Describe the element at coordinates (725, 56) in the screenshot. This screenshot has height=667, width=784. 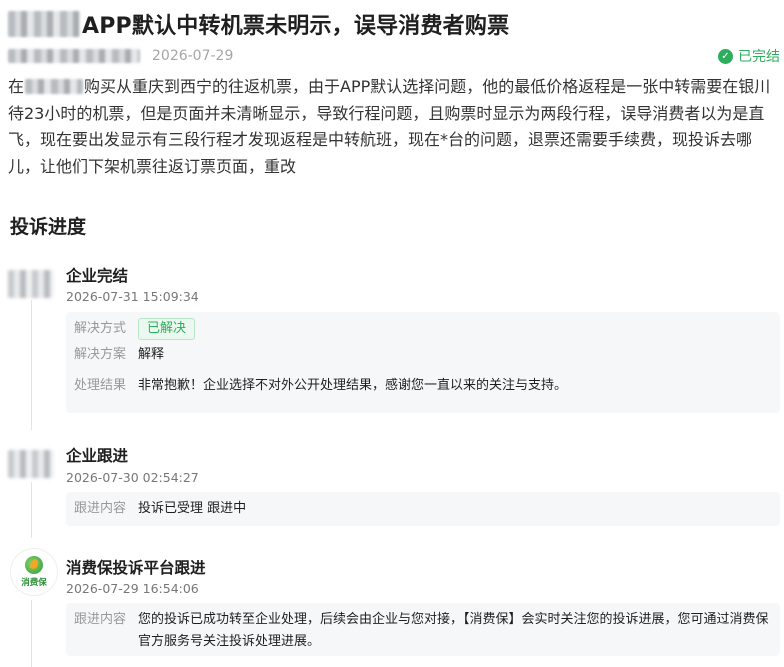
I see `check-circle-icon: ✓` at that location.